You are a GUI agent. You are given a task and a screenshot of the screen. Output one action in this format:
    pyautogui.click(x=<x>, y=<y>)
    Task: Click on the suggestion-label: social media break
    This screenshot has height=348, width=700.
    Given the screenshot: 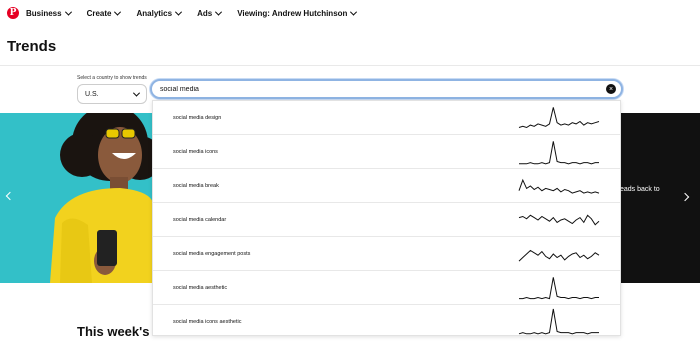 What is the action you would take?
    pyautogui.click(x=196, y=186)
    